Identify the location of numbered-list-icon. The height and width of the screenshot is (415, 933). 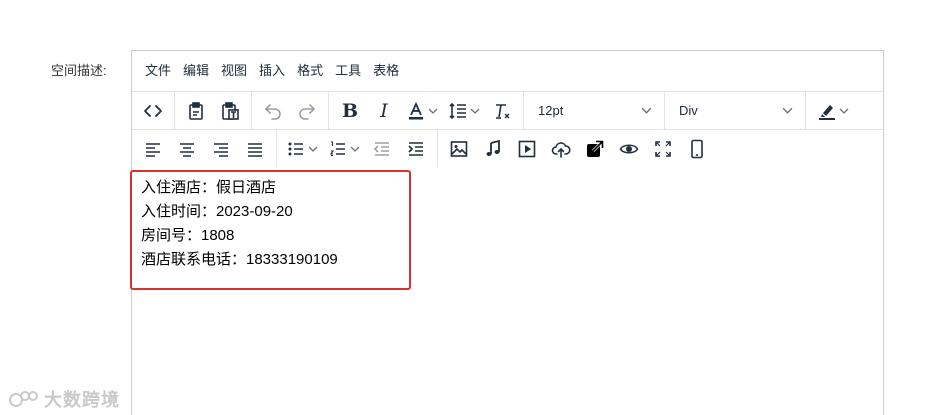
(337, 148).